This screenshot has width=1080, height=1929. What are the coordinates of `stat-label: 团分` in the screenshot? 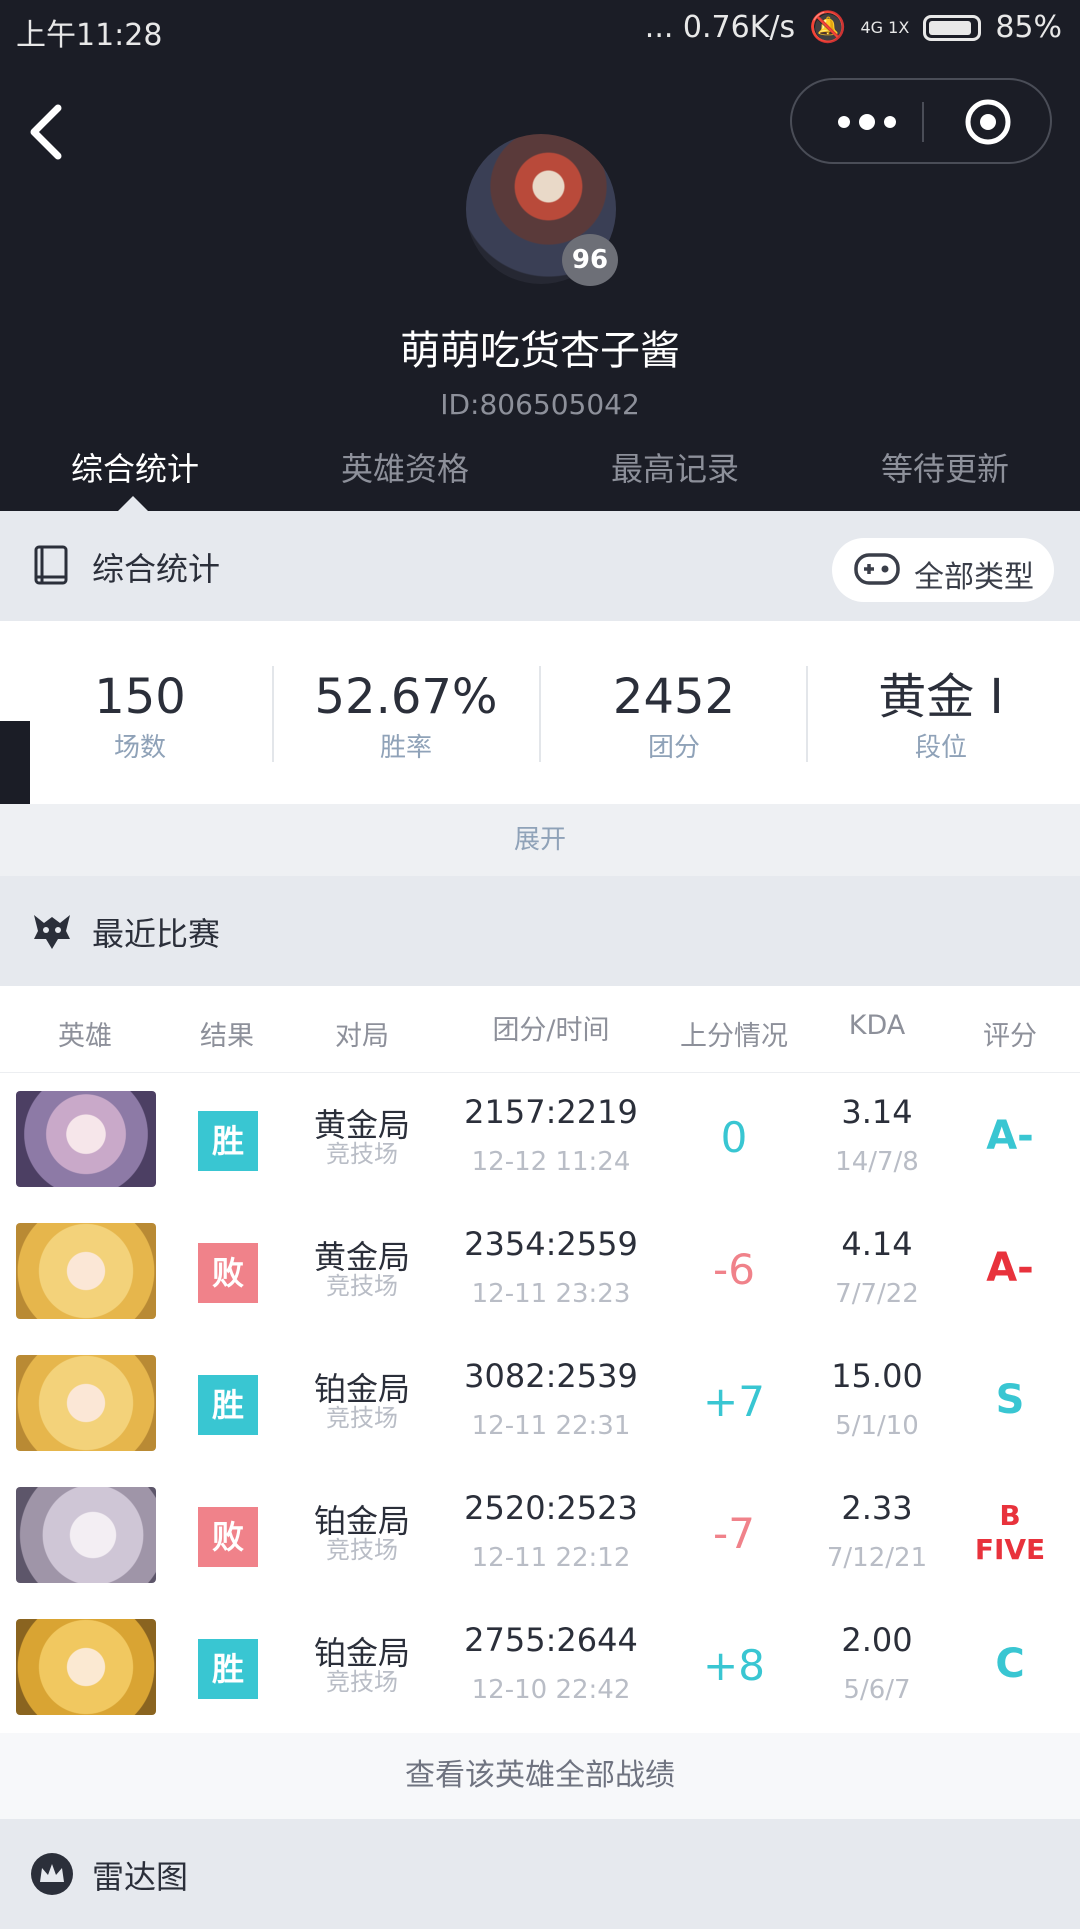 It's located at (673, 748).